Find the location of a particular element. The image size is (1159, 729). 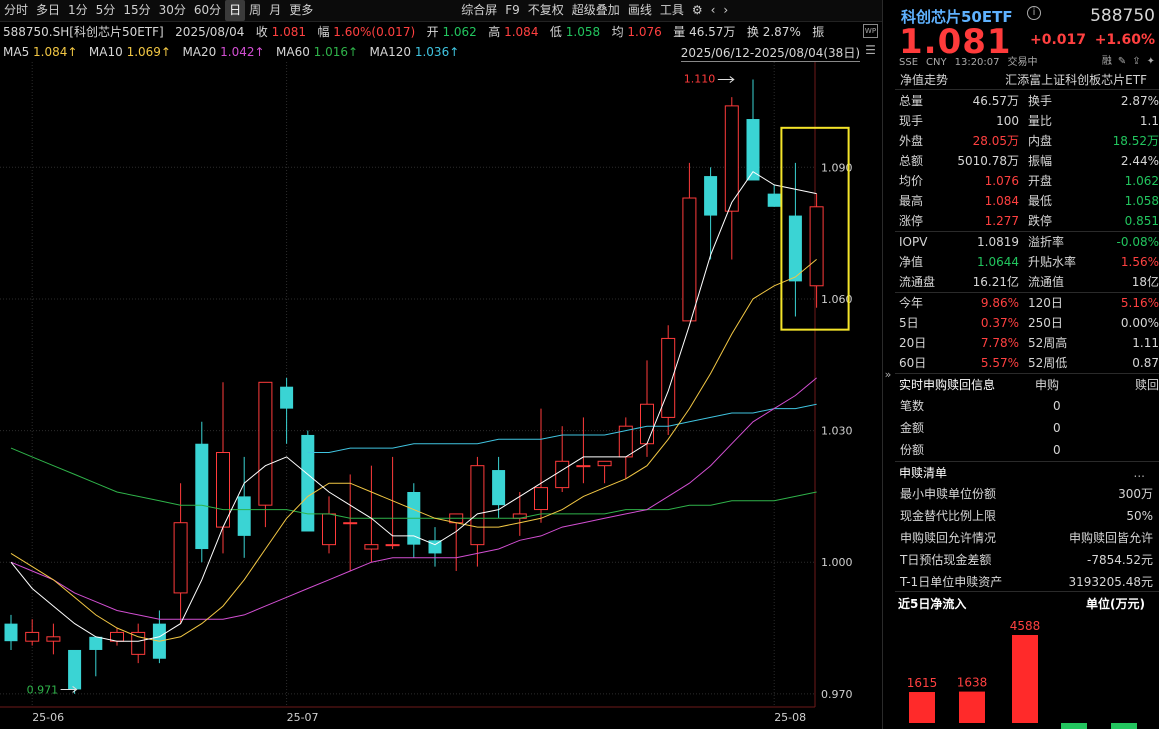

tool-0-button: 综合屏 is located at coordinates (479, 10).